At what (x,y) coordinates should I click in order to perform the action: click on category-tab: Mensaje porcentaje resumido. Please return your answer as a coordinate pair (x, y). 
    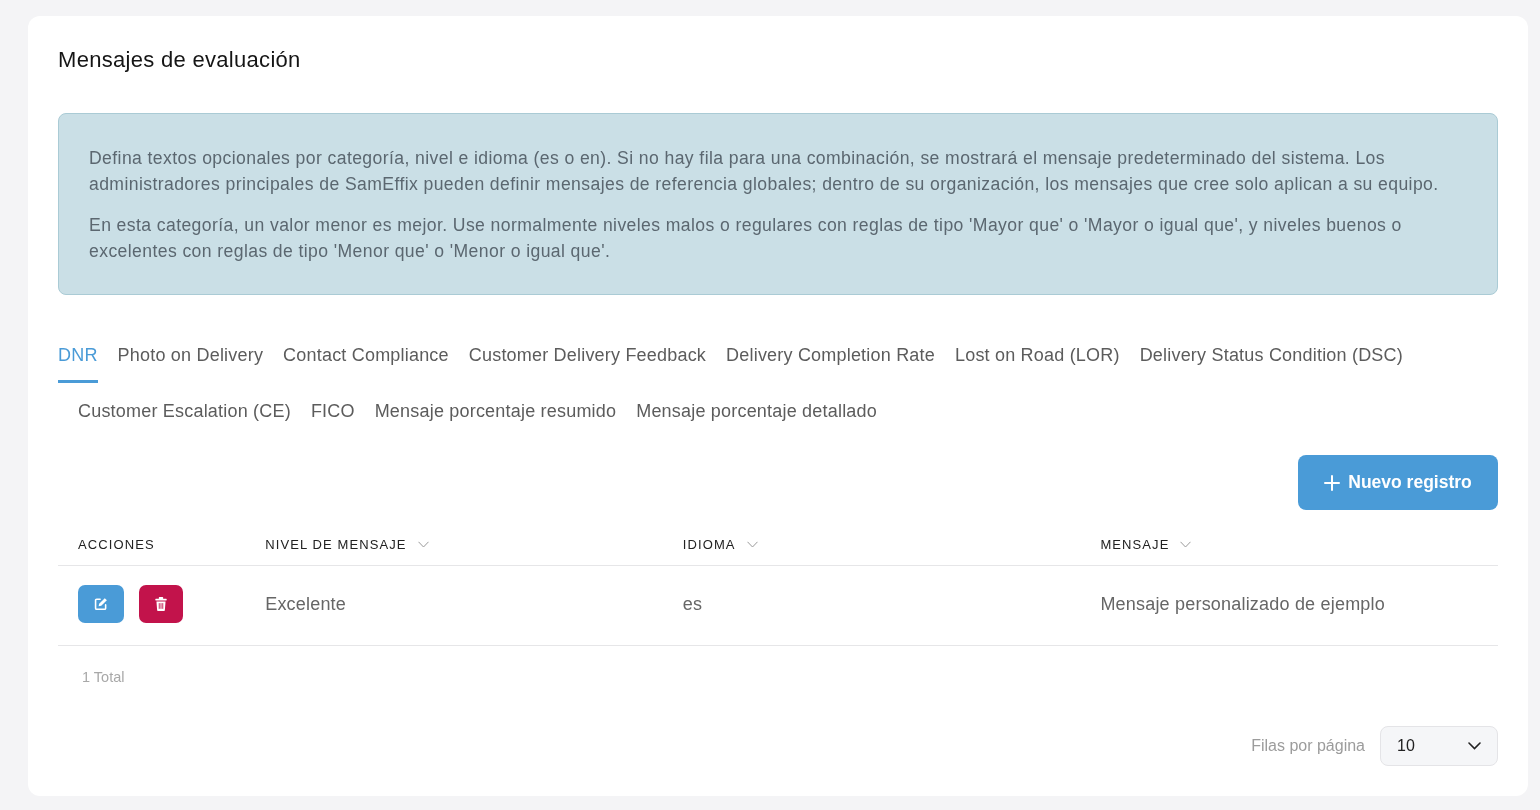
    Looking at the image, I should click on (495, 411).